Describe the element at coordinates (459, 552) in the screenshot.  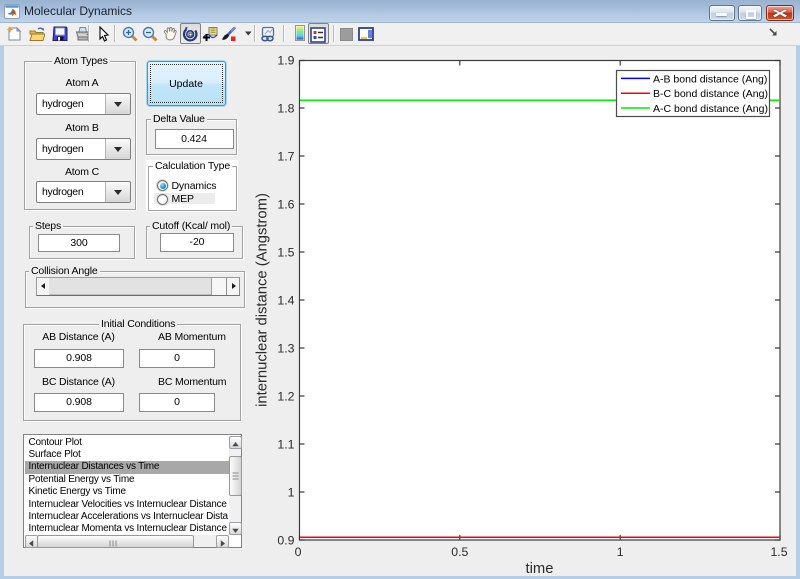
I see `svg-text: 0.5` at that location.